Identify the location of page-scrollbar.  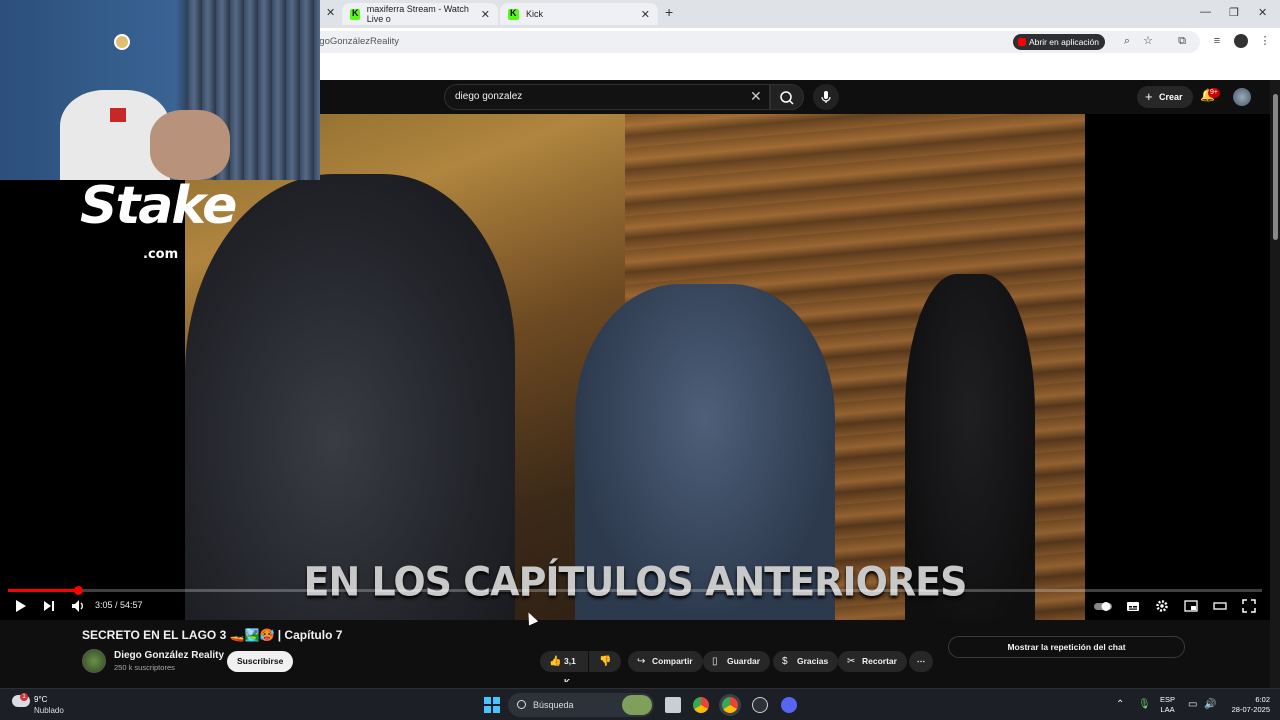
(1275, 385).